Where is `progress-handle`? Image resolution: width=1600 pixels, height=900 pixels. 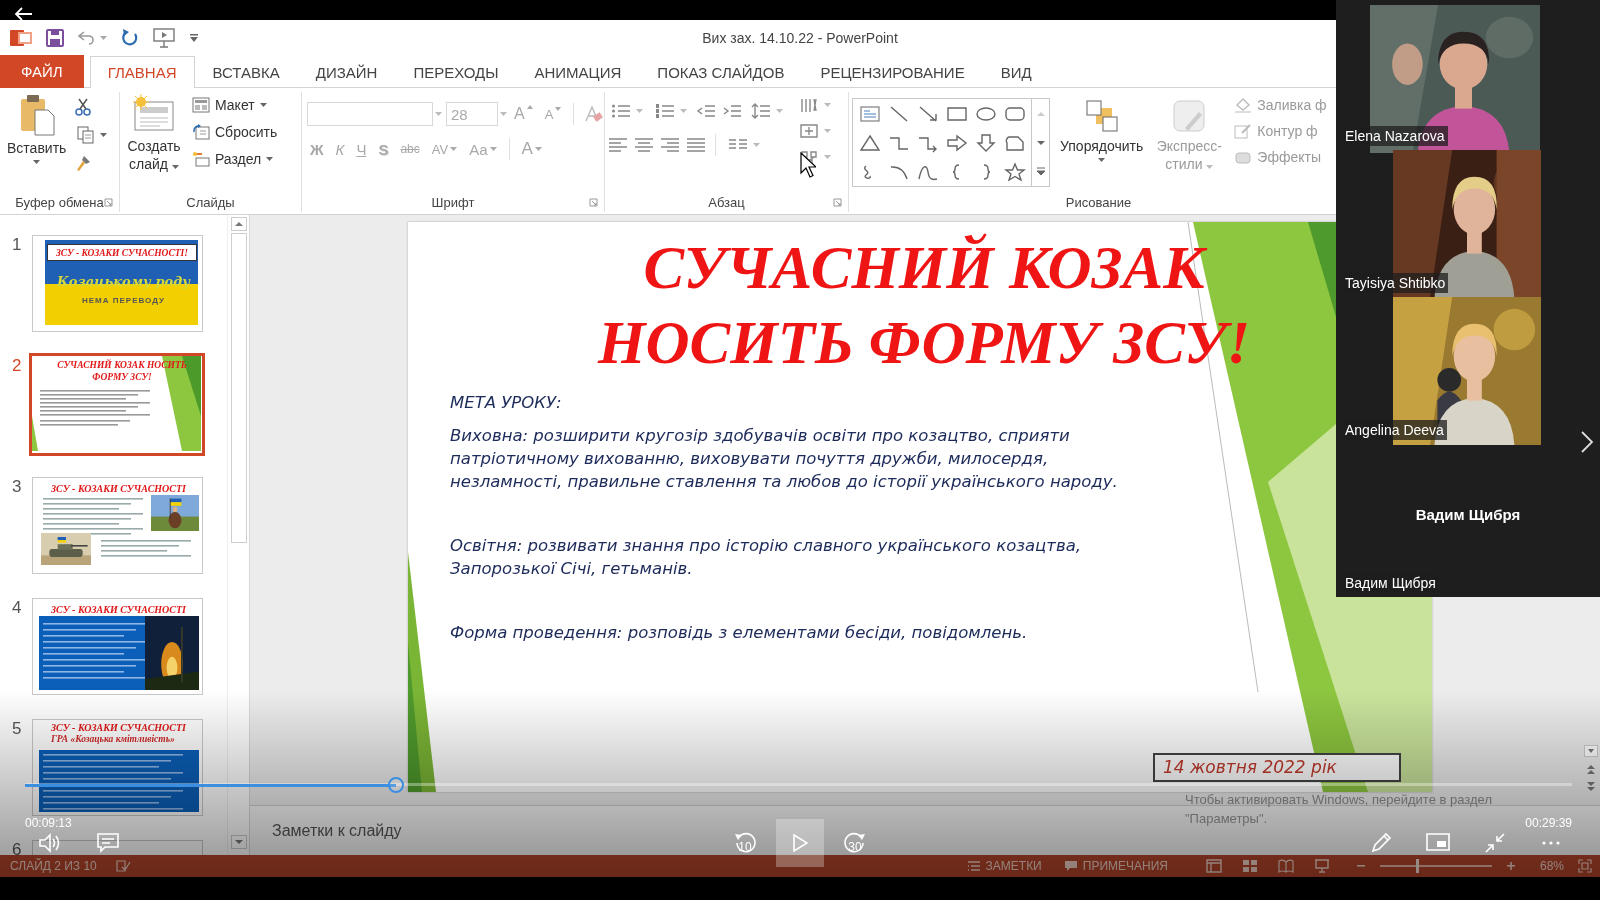
progress-handle is located at coordinates (396, 785).